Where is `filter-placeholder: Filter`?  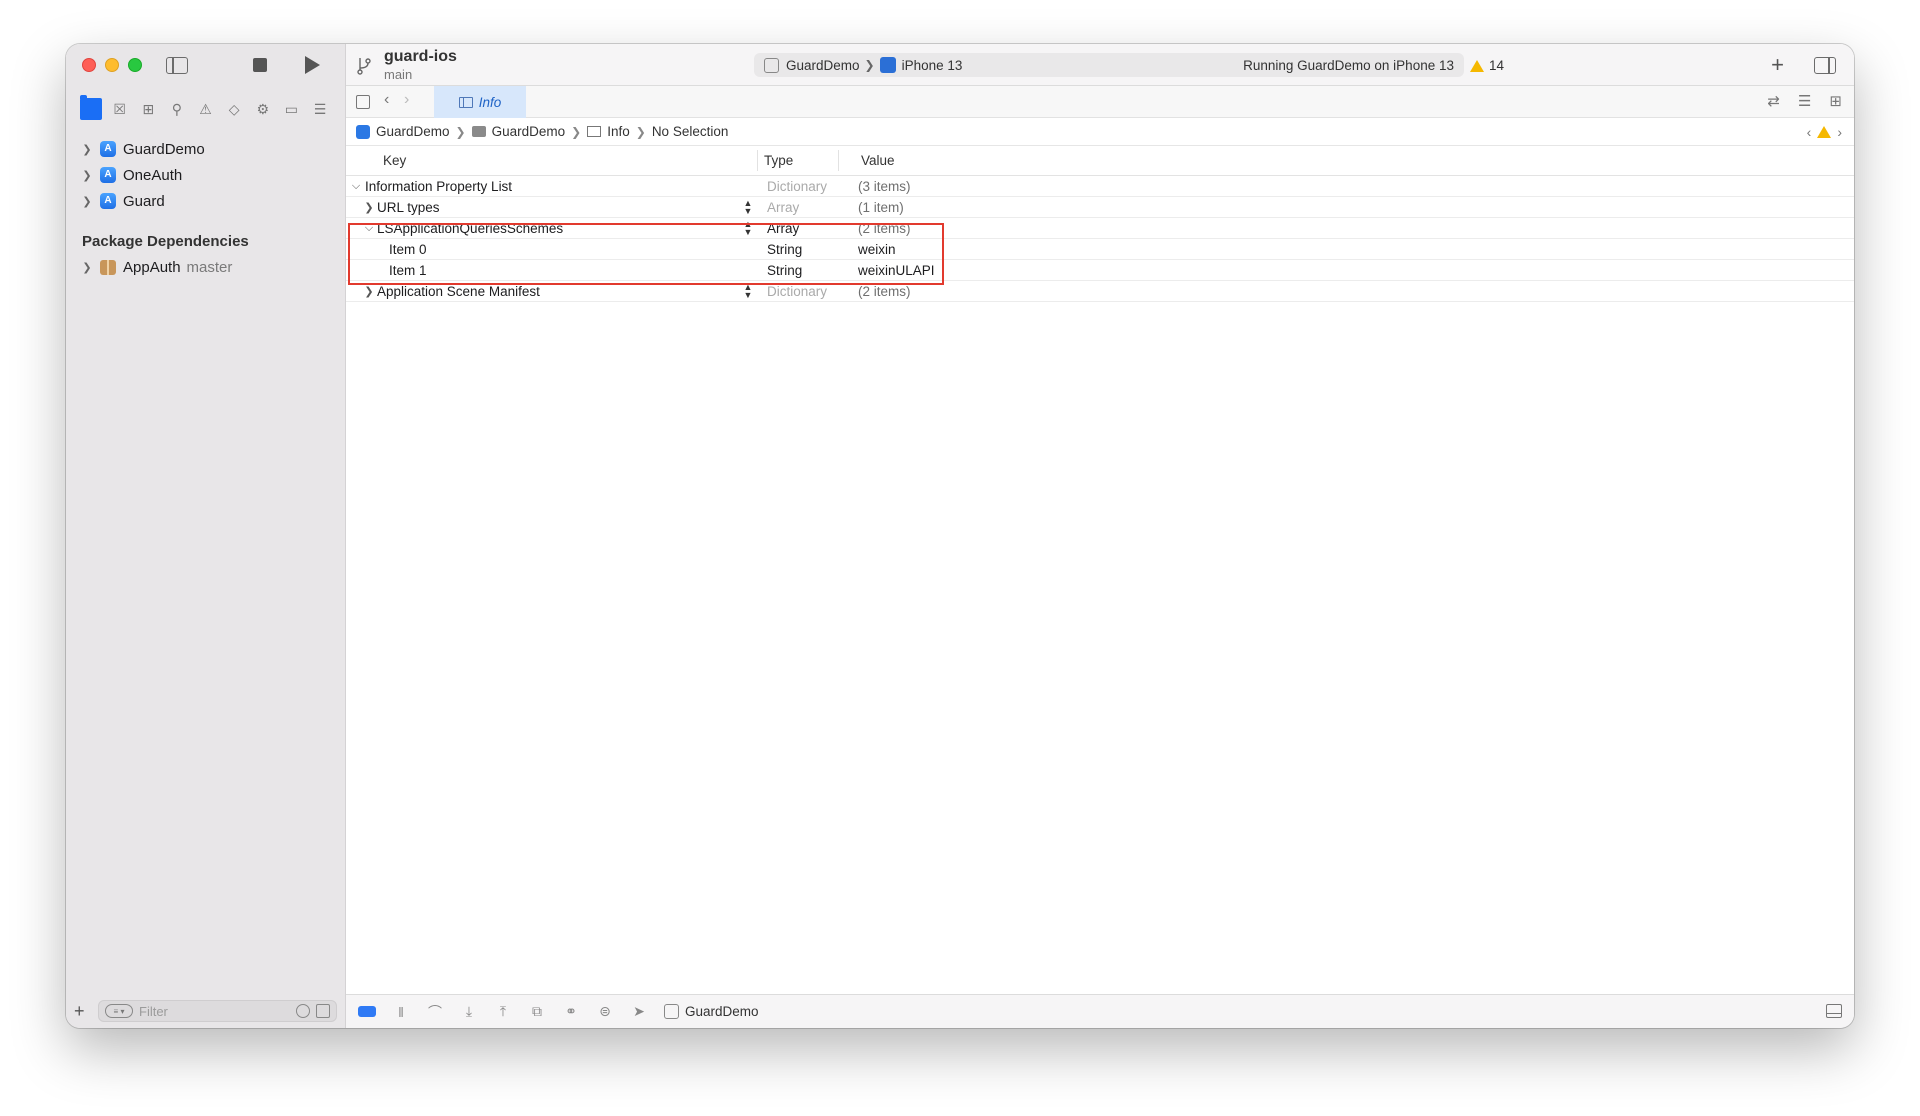 filter-placeholder: Filter is located at coordinates (153, 1011).